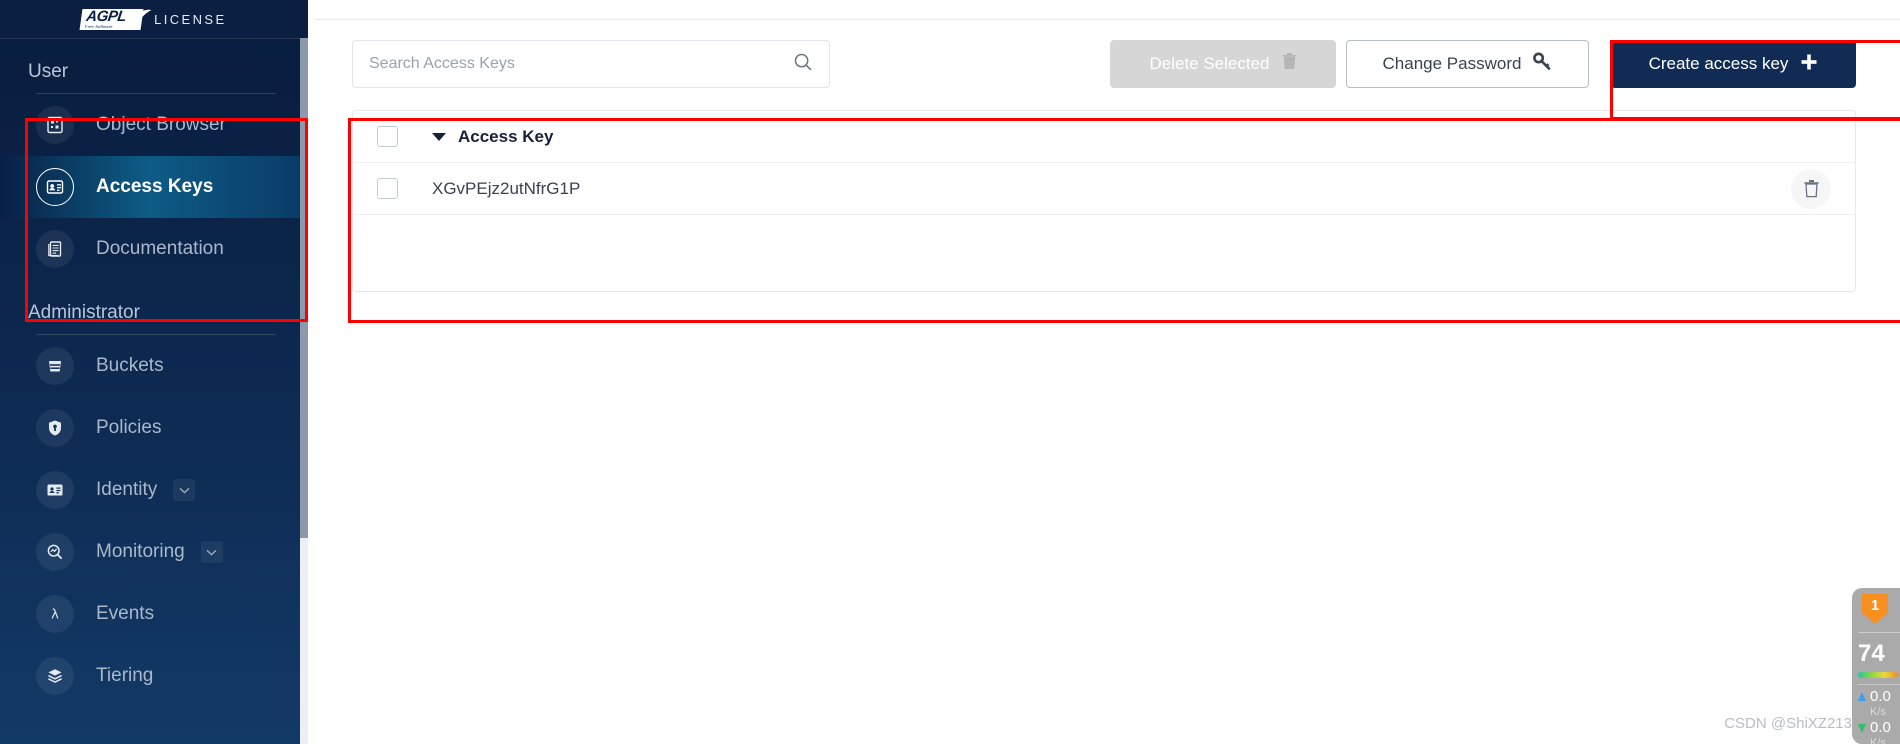 The width and height of the screenshot is (1900, 744). I want to click on sidebar-item-label: Documentation, so click(160, 248).